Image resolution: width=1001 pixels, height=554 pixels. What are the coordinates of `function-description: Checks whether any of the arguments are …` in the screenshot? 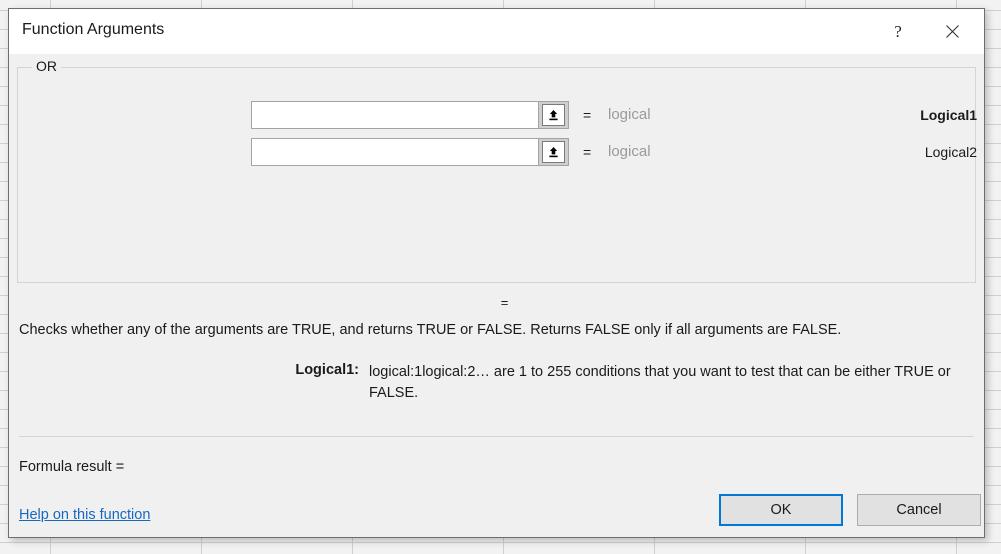 It's located at (430, 330).